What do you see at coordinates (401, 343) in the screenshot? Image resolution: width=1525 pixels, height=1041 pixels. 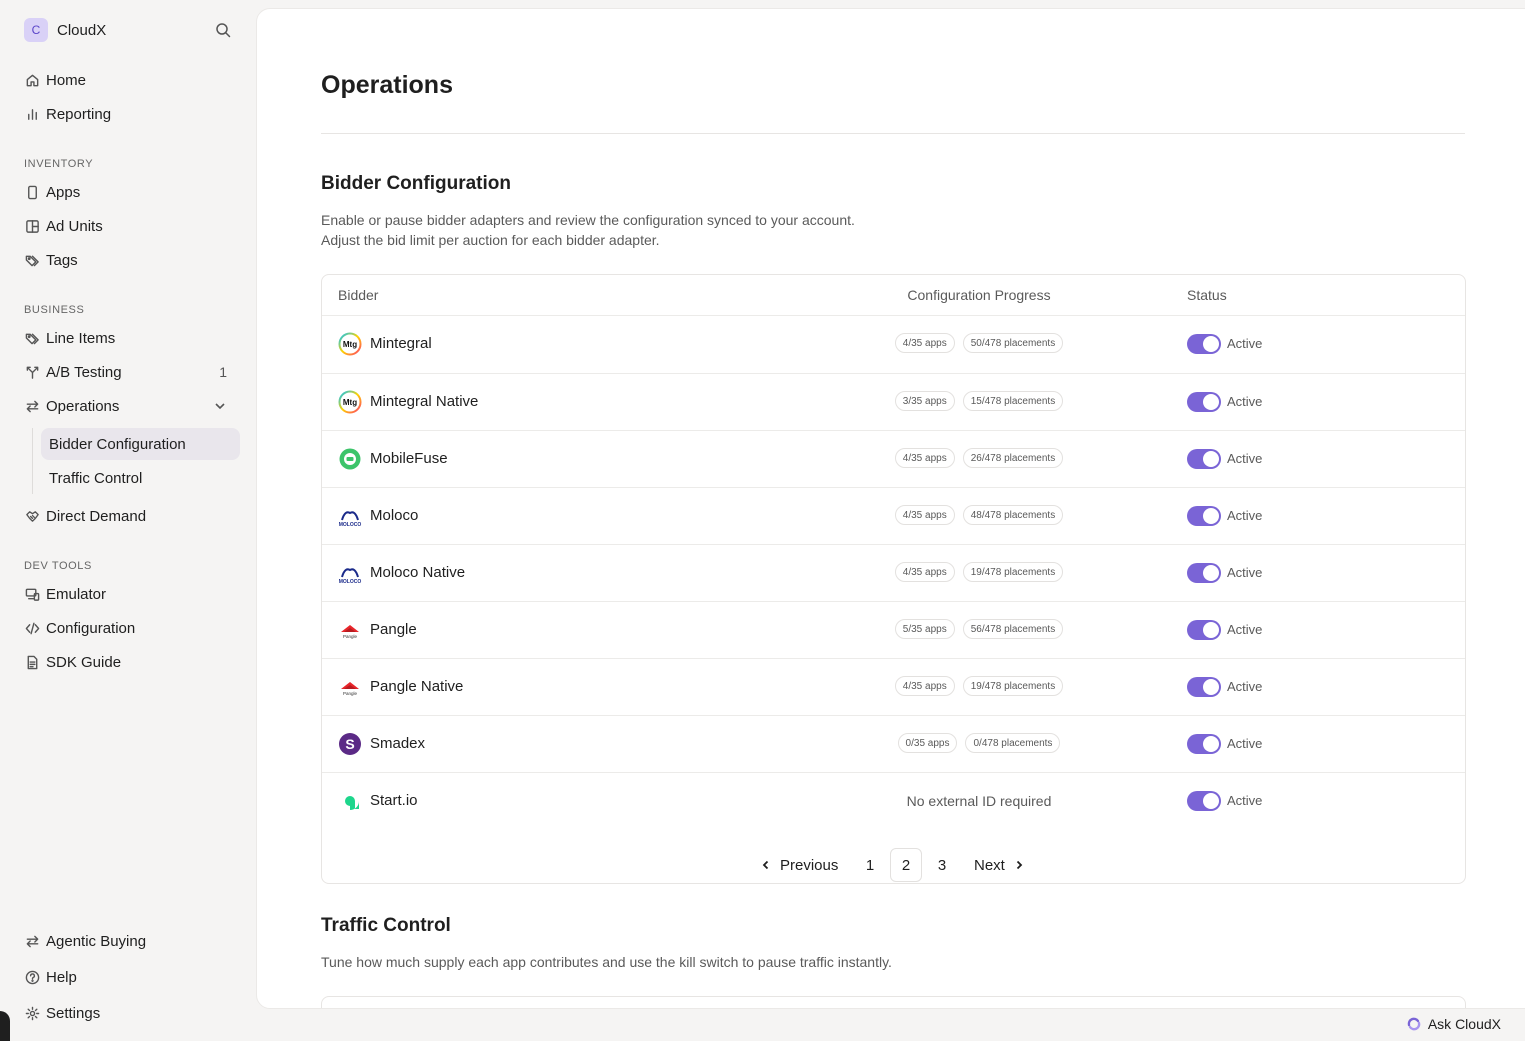 I see `bidder-name: Mintegral` at bounding box center [401, 343].